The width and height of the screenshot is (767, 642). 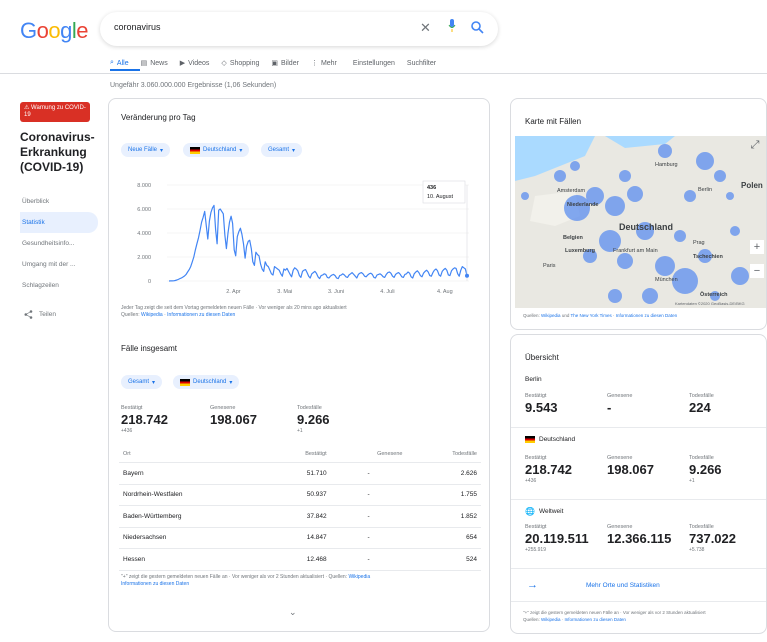 What do you see at coordinates (59, 314) in the screenshot?
I see `share-button: Teilen` at bounding box center [59, 314].